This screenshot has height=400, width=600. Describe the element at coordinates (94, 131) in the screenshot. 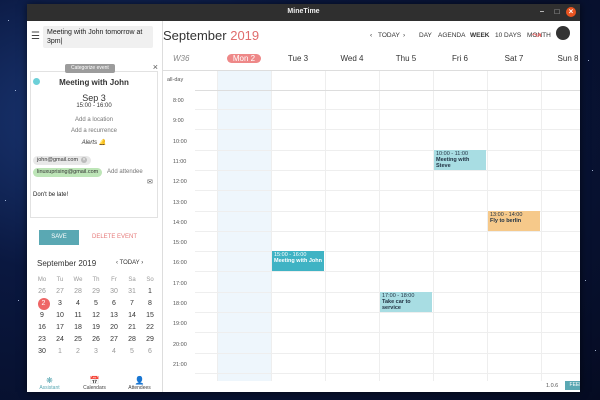

I see `add-recurrence-link: Add a recurrence` at that location.